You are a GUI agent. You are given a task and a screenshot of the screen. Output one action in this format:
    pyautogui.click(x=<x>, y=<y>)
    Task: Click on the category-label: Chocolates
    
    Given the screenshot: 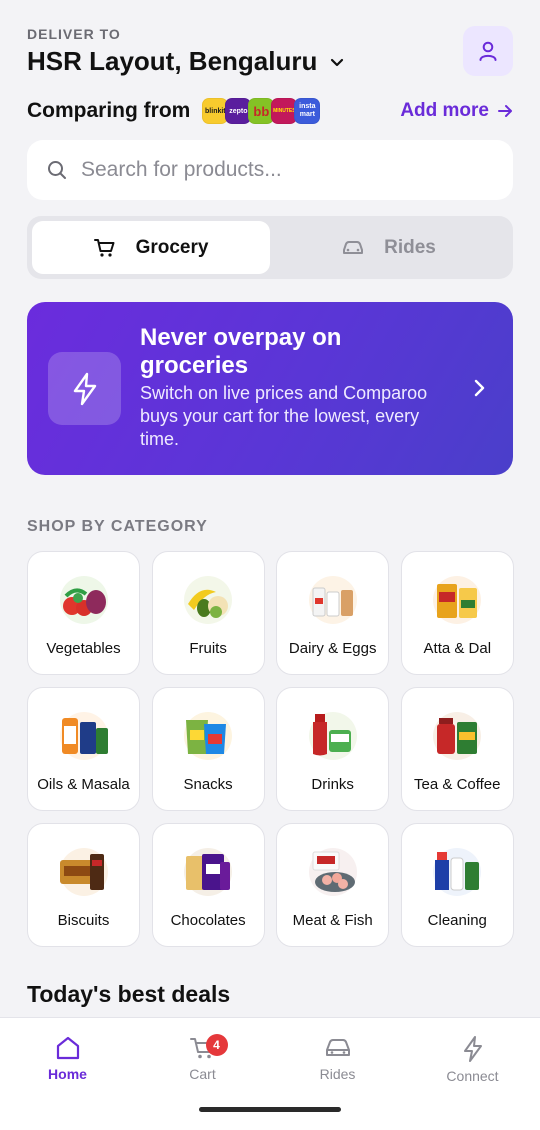 What is the action you would take?
    pyautogui.click(x=208, y=920)
    